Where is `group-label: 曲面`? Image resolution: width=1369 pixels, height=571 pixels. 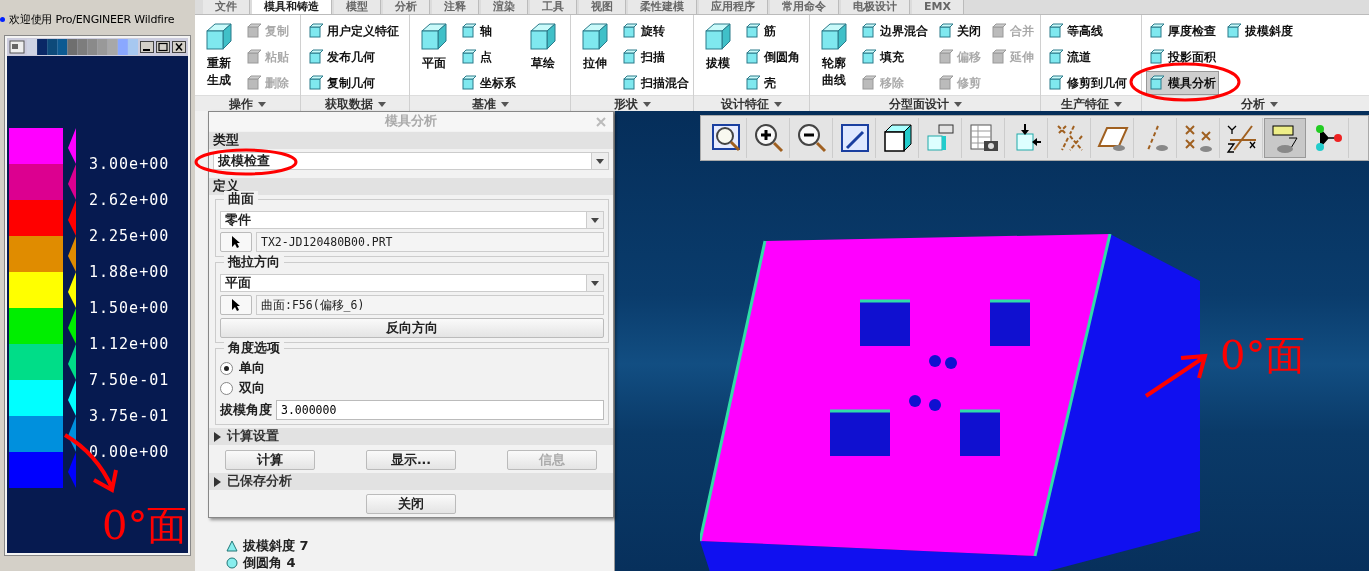
group-label: 曲面 is located at coordinates (241, 199).